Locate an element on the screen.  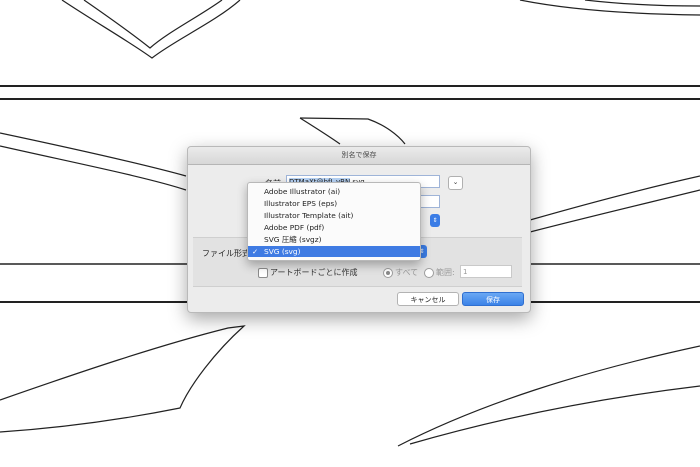
checkmark-icon: ✓ is located at coordinates (255, 251).